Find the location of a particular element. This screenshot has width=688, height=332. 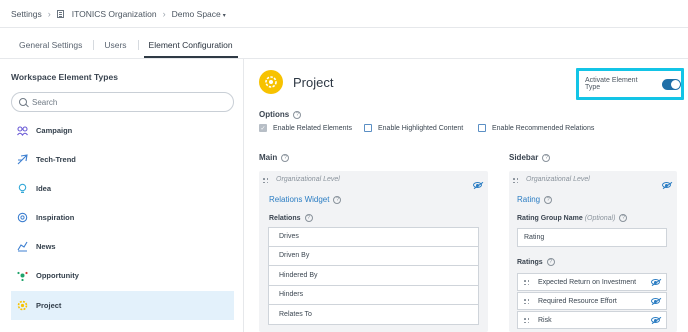

sidebar-item-campaign: Campaign is located at coordinates (122, 130).